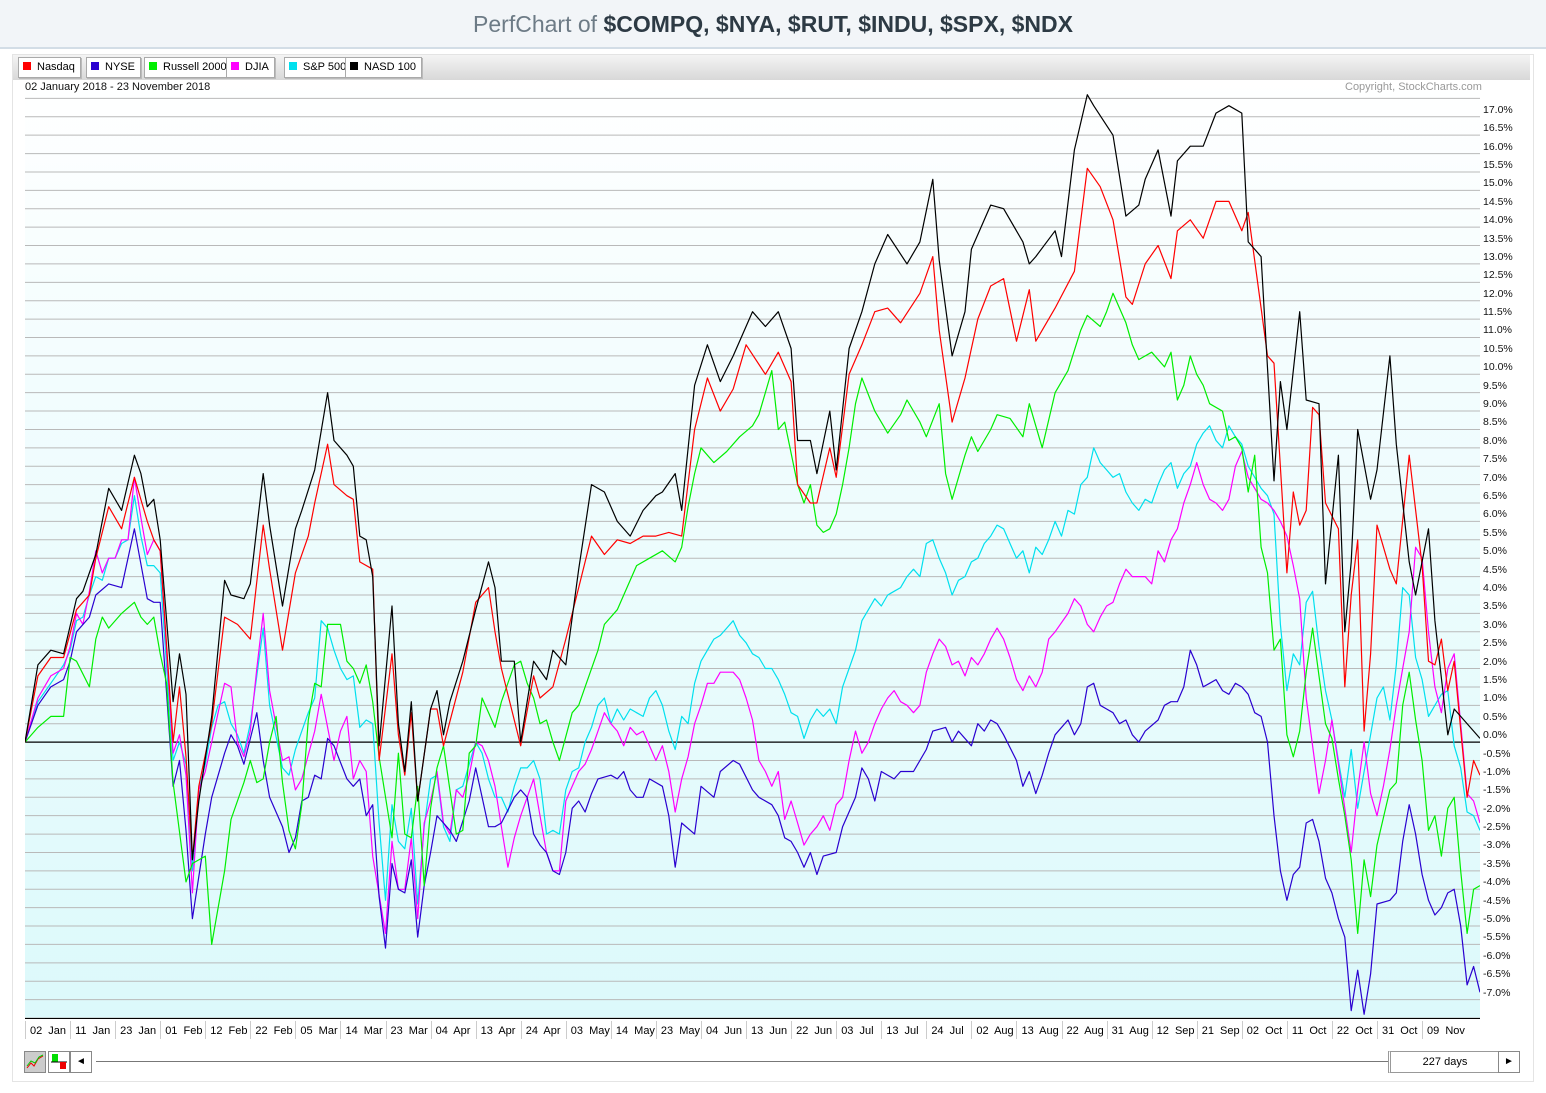 The height and width of the screenshot is (1093, 1546). What do you see at coordinates (1497, 937) in the screenshot?
I see `y-tick-label: -5.5%` at bounding box center [1497, 937].